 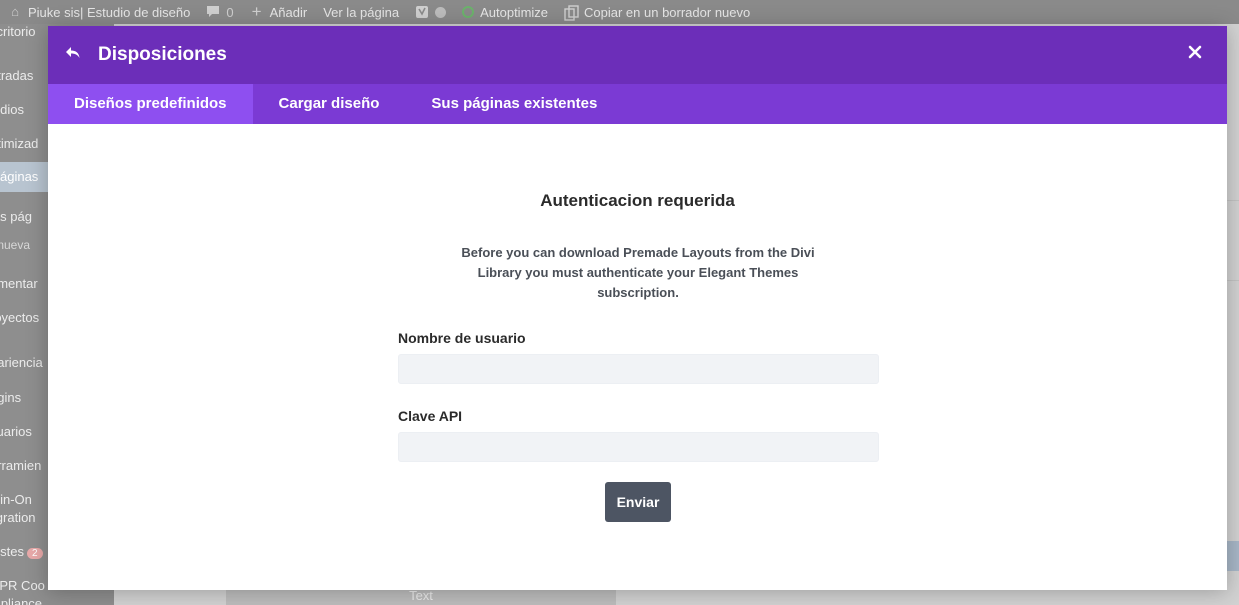 I want to click on sidebar-item-comments: omentar, so click(x=19, y=283).